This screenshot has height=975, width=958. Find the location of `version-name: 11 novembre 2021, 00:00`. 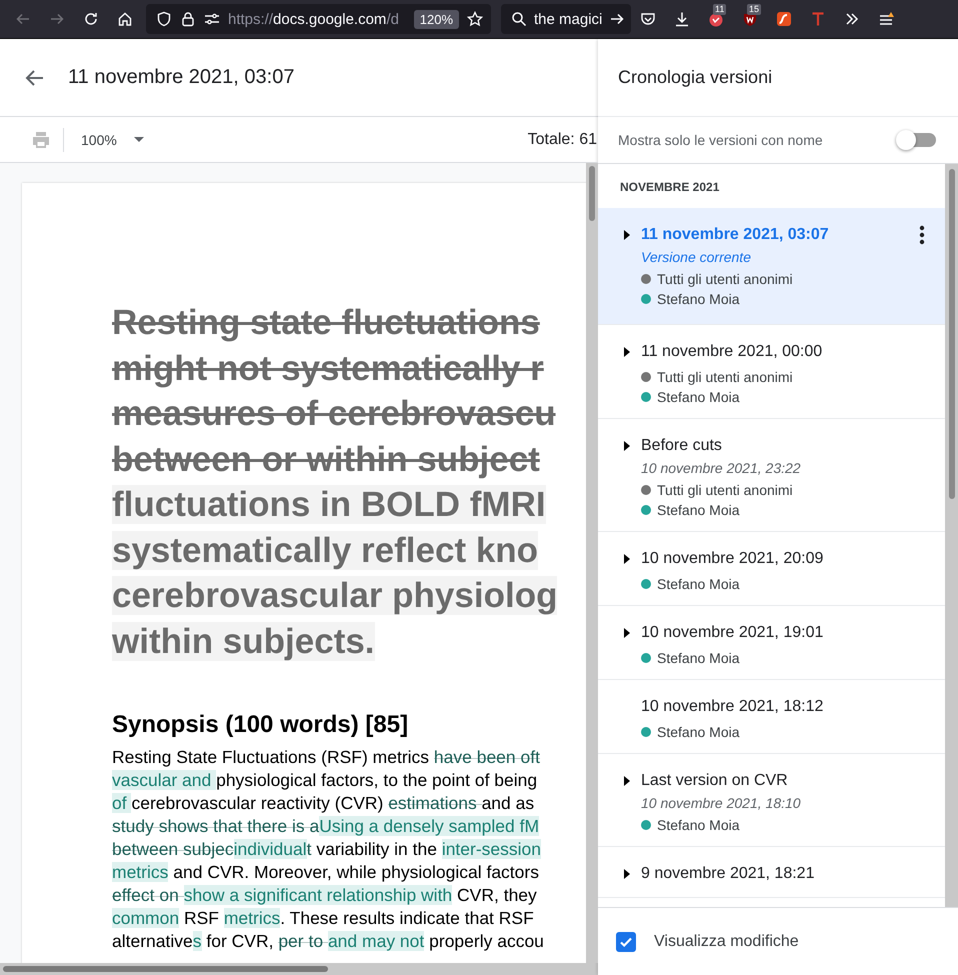

version-name: 11 novembre 2021, 00:00 is located at coordinates (732, 352).